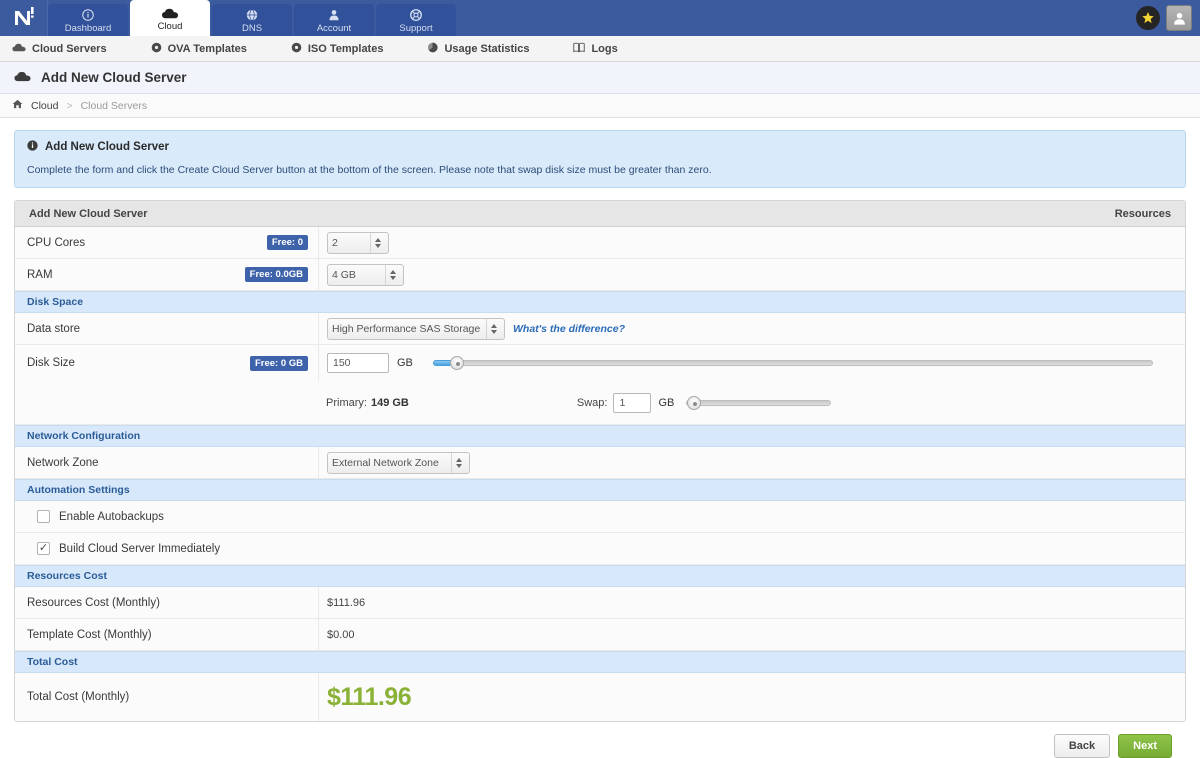 The height and width of the screenshot is (758, 1200). What do you see at coordinates (1142, 213) in the screenshot?
I see `form-panel-resources-label: Resources` at bounding box center [1142, 213].